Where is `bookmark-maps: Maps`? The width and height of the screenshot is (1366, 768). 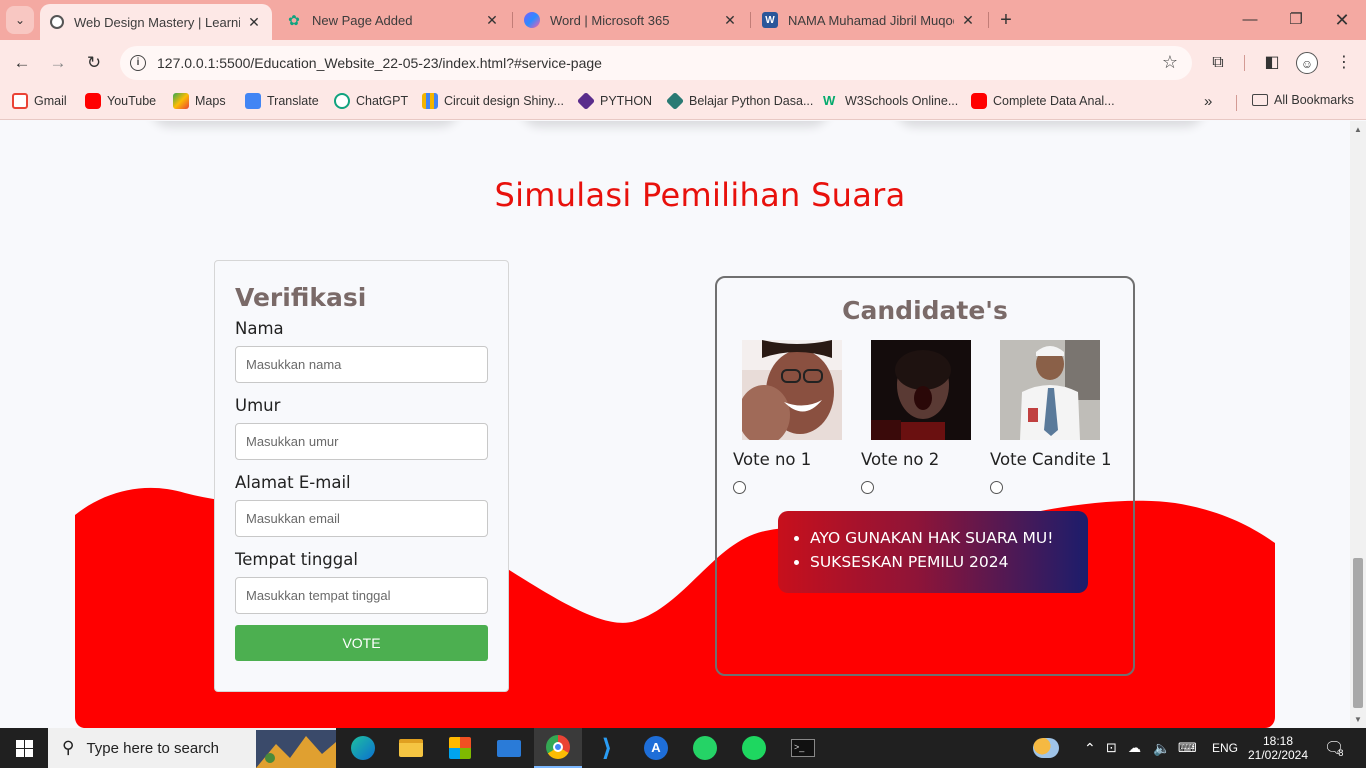
bookmark-maps: Maps is located at coordinates (199, 101).